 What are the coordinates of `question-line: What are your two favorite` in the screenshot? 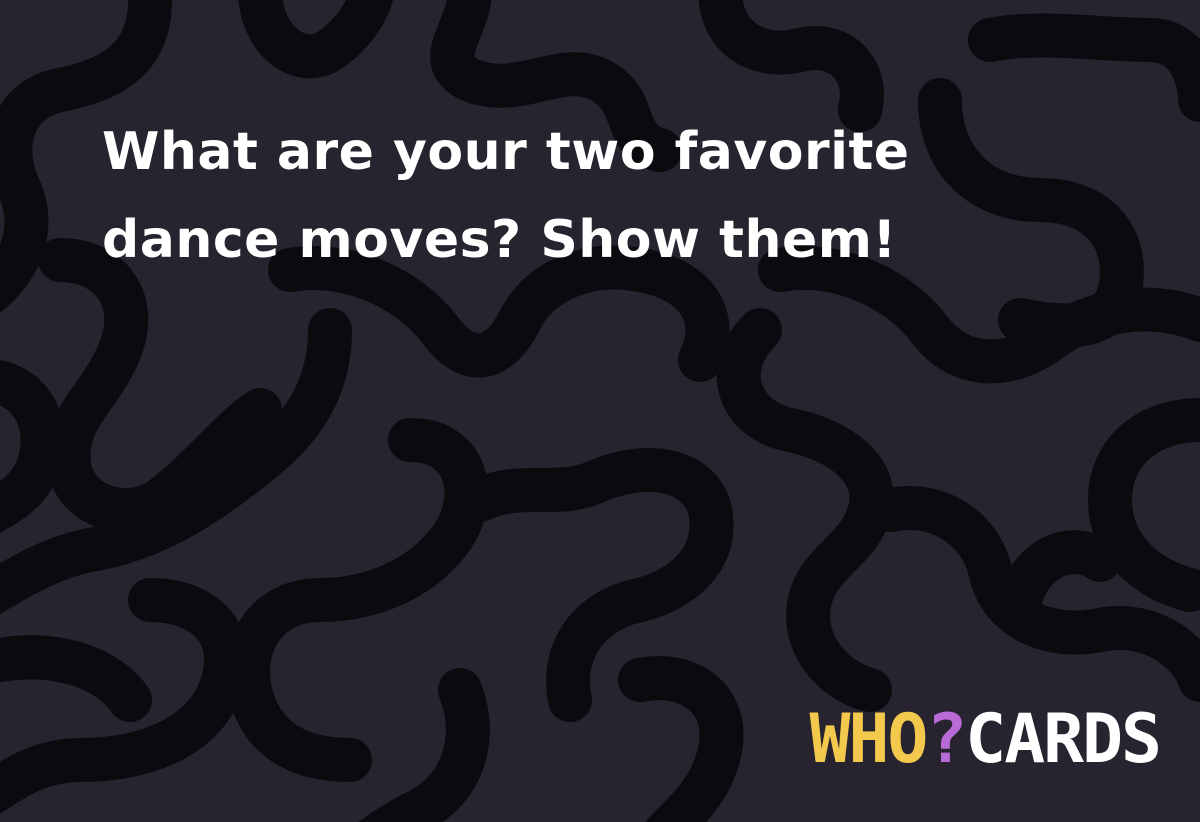 It's located at (506, 152).